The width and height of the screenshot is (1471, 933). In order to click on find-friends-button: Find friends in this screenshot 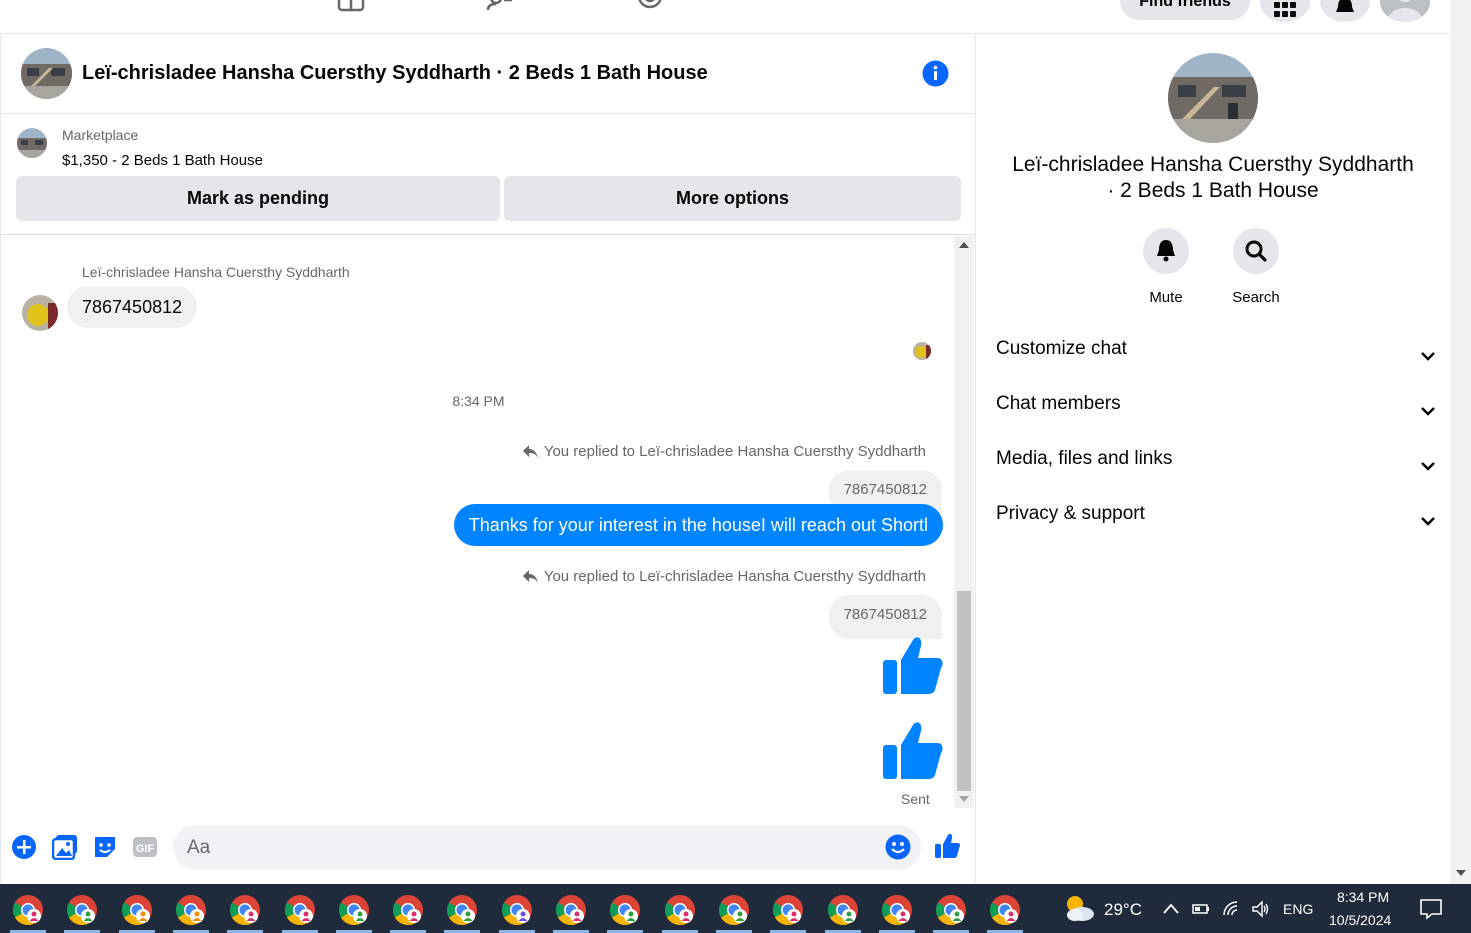, I will do `click(1185, 10)`.